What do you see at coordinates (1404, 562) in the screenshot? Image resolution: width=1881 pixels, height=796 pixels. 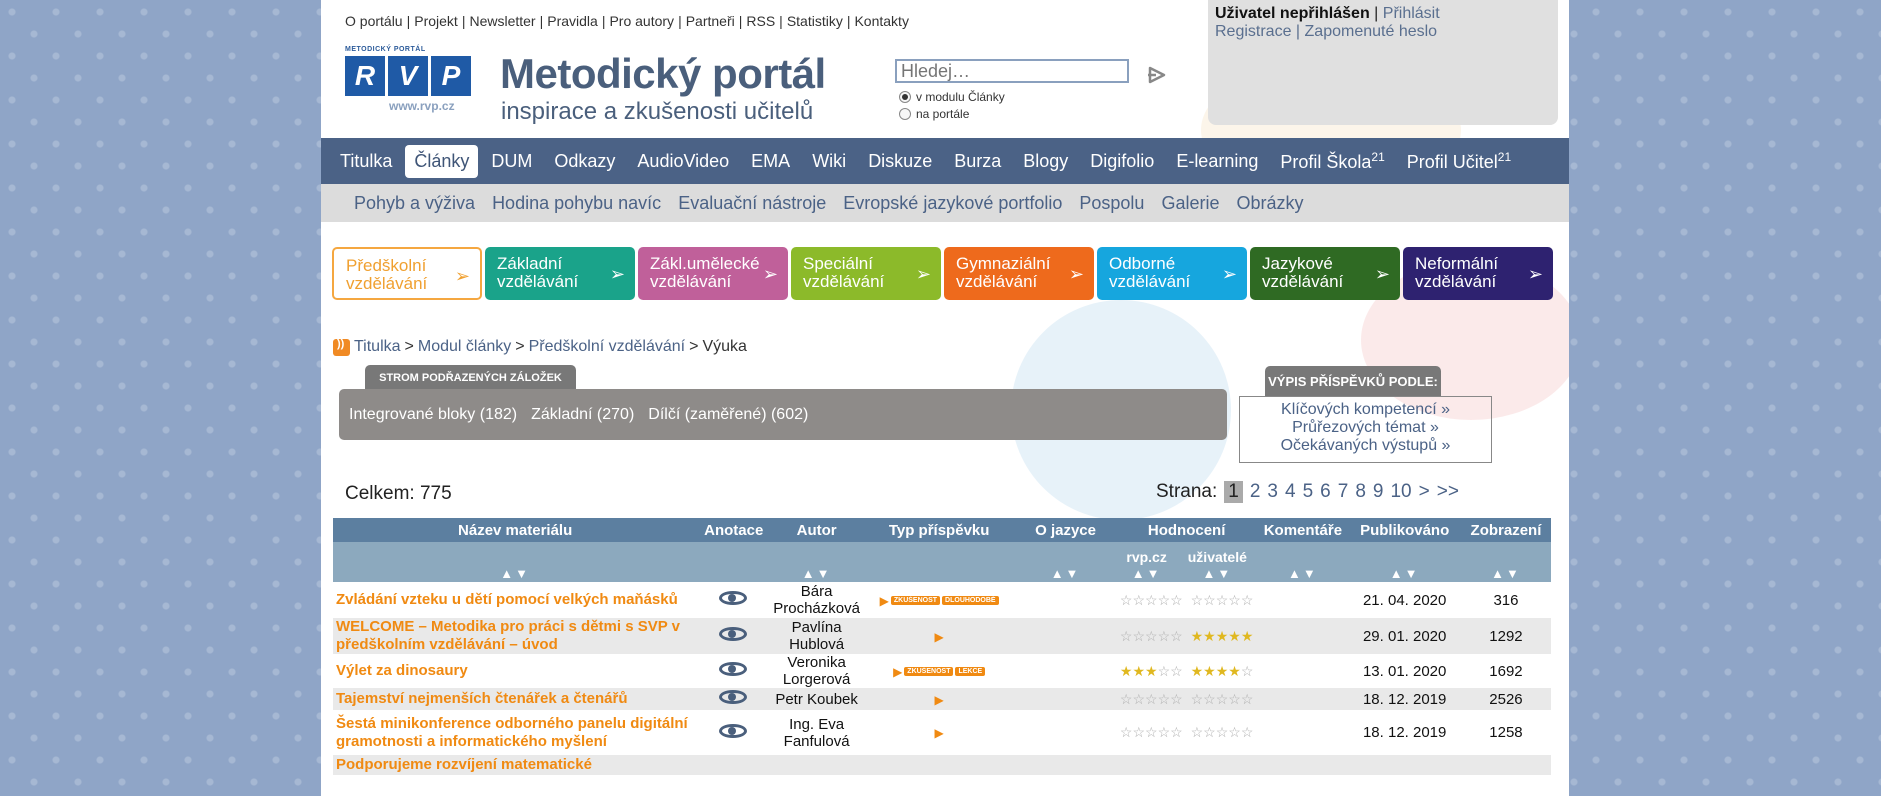 I see `sort-cell: ▲▼` at bounding box center [1404, 562].